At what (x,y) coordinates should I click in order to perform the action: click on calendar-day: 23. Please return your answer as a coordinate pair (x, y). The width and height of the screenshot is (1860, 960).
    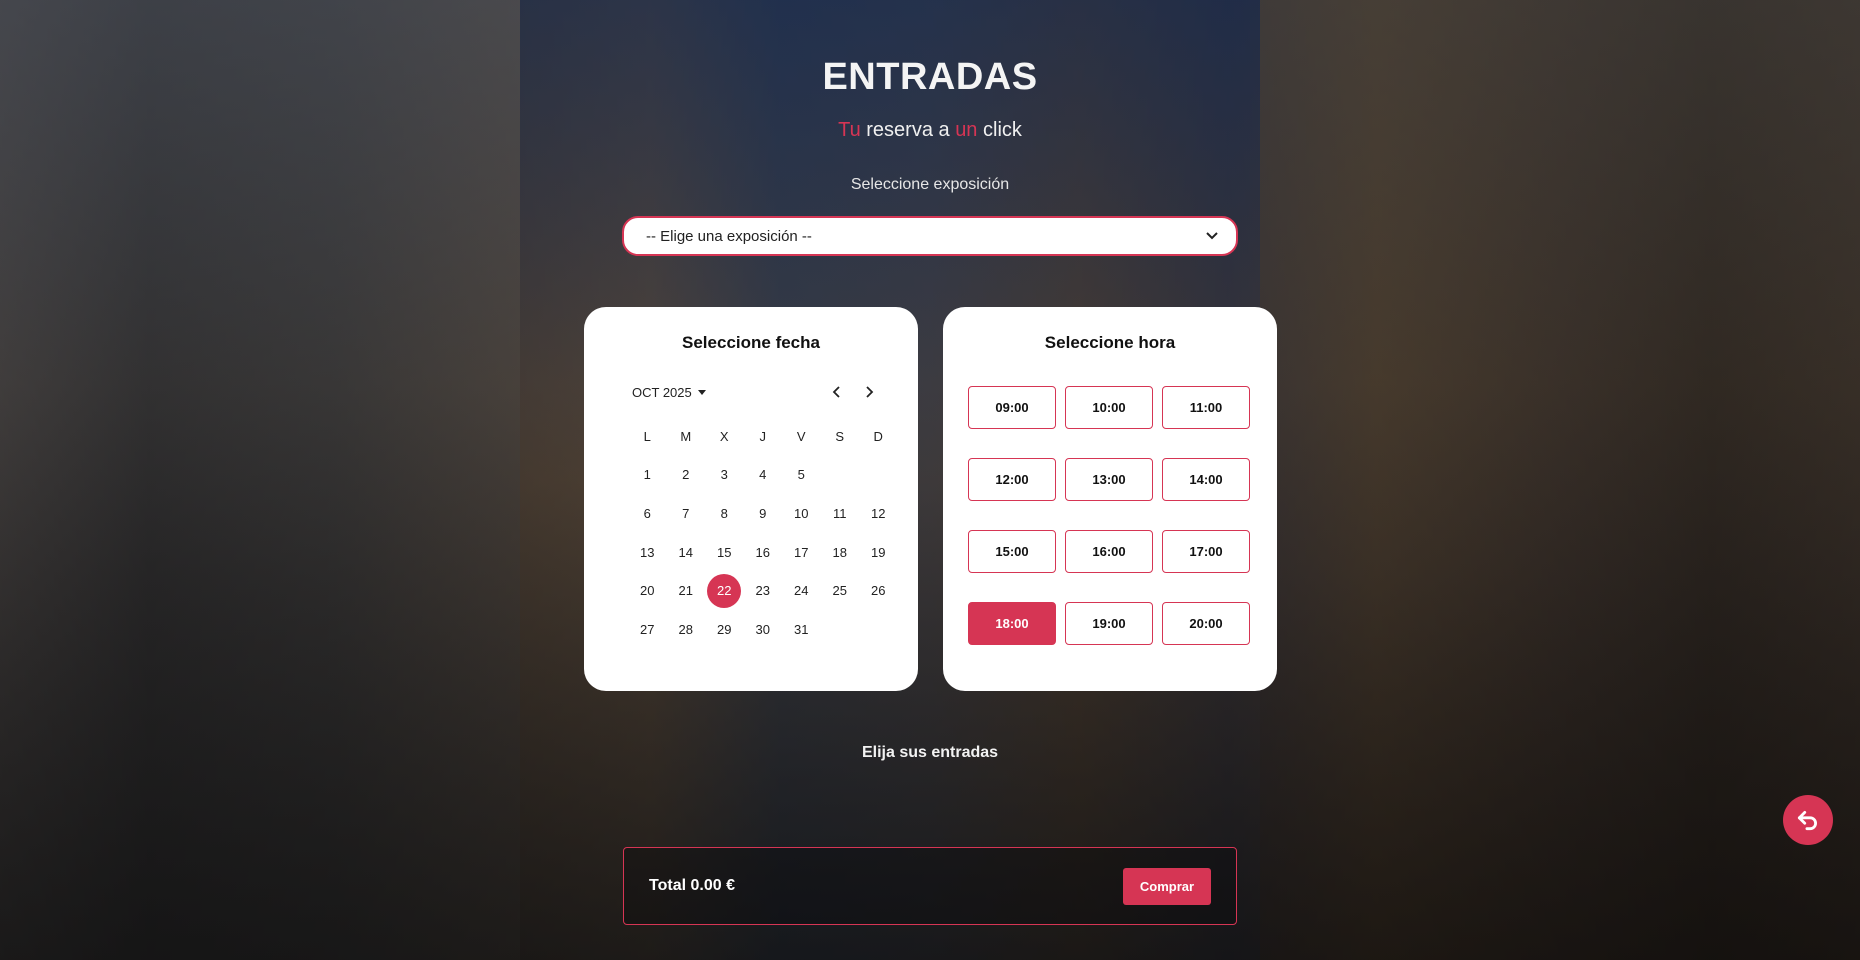
    Looking at the image, I should click on (763, 590).